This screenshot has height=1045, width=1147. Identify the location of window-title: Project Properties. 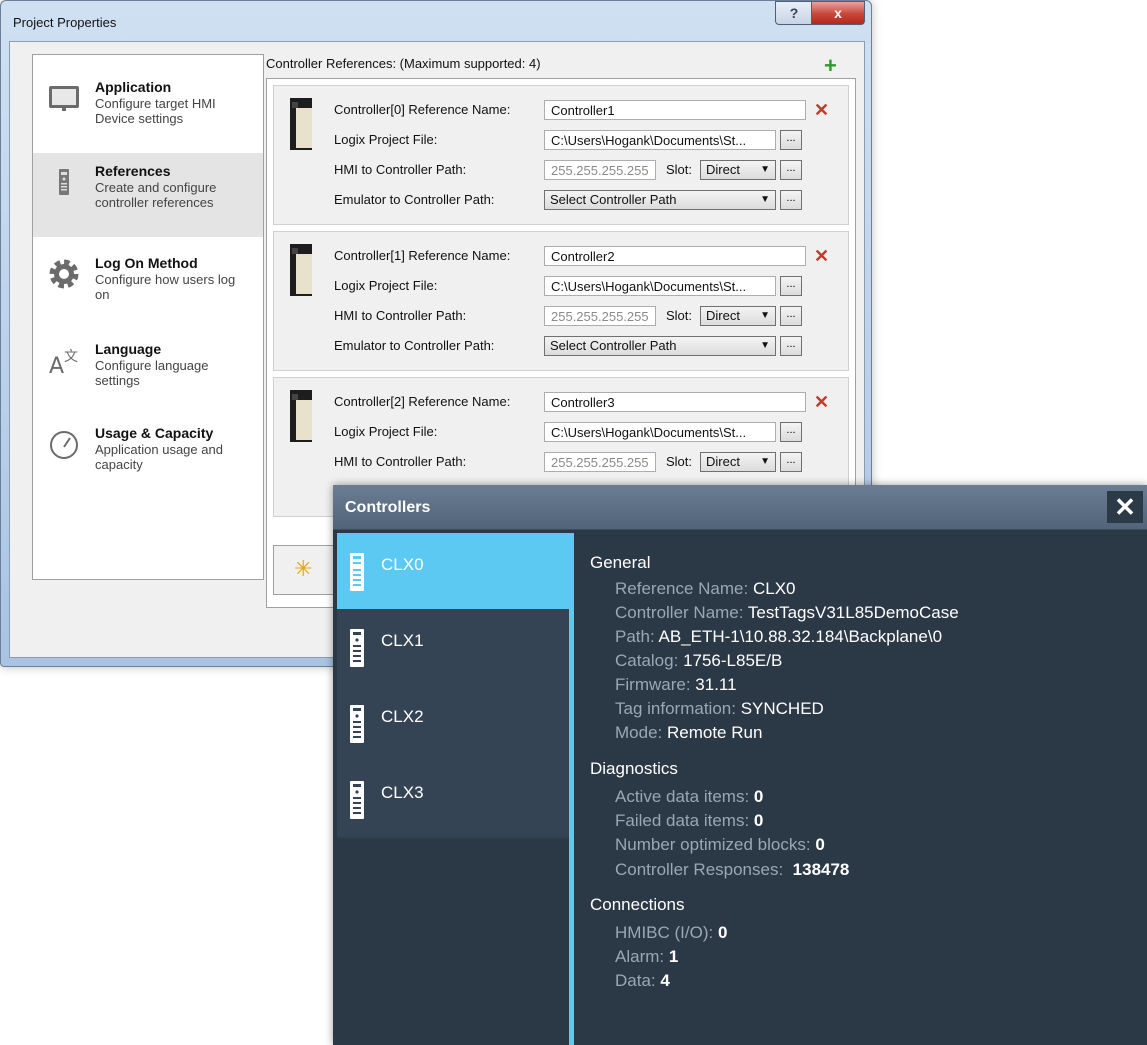
(65, 22).